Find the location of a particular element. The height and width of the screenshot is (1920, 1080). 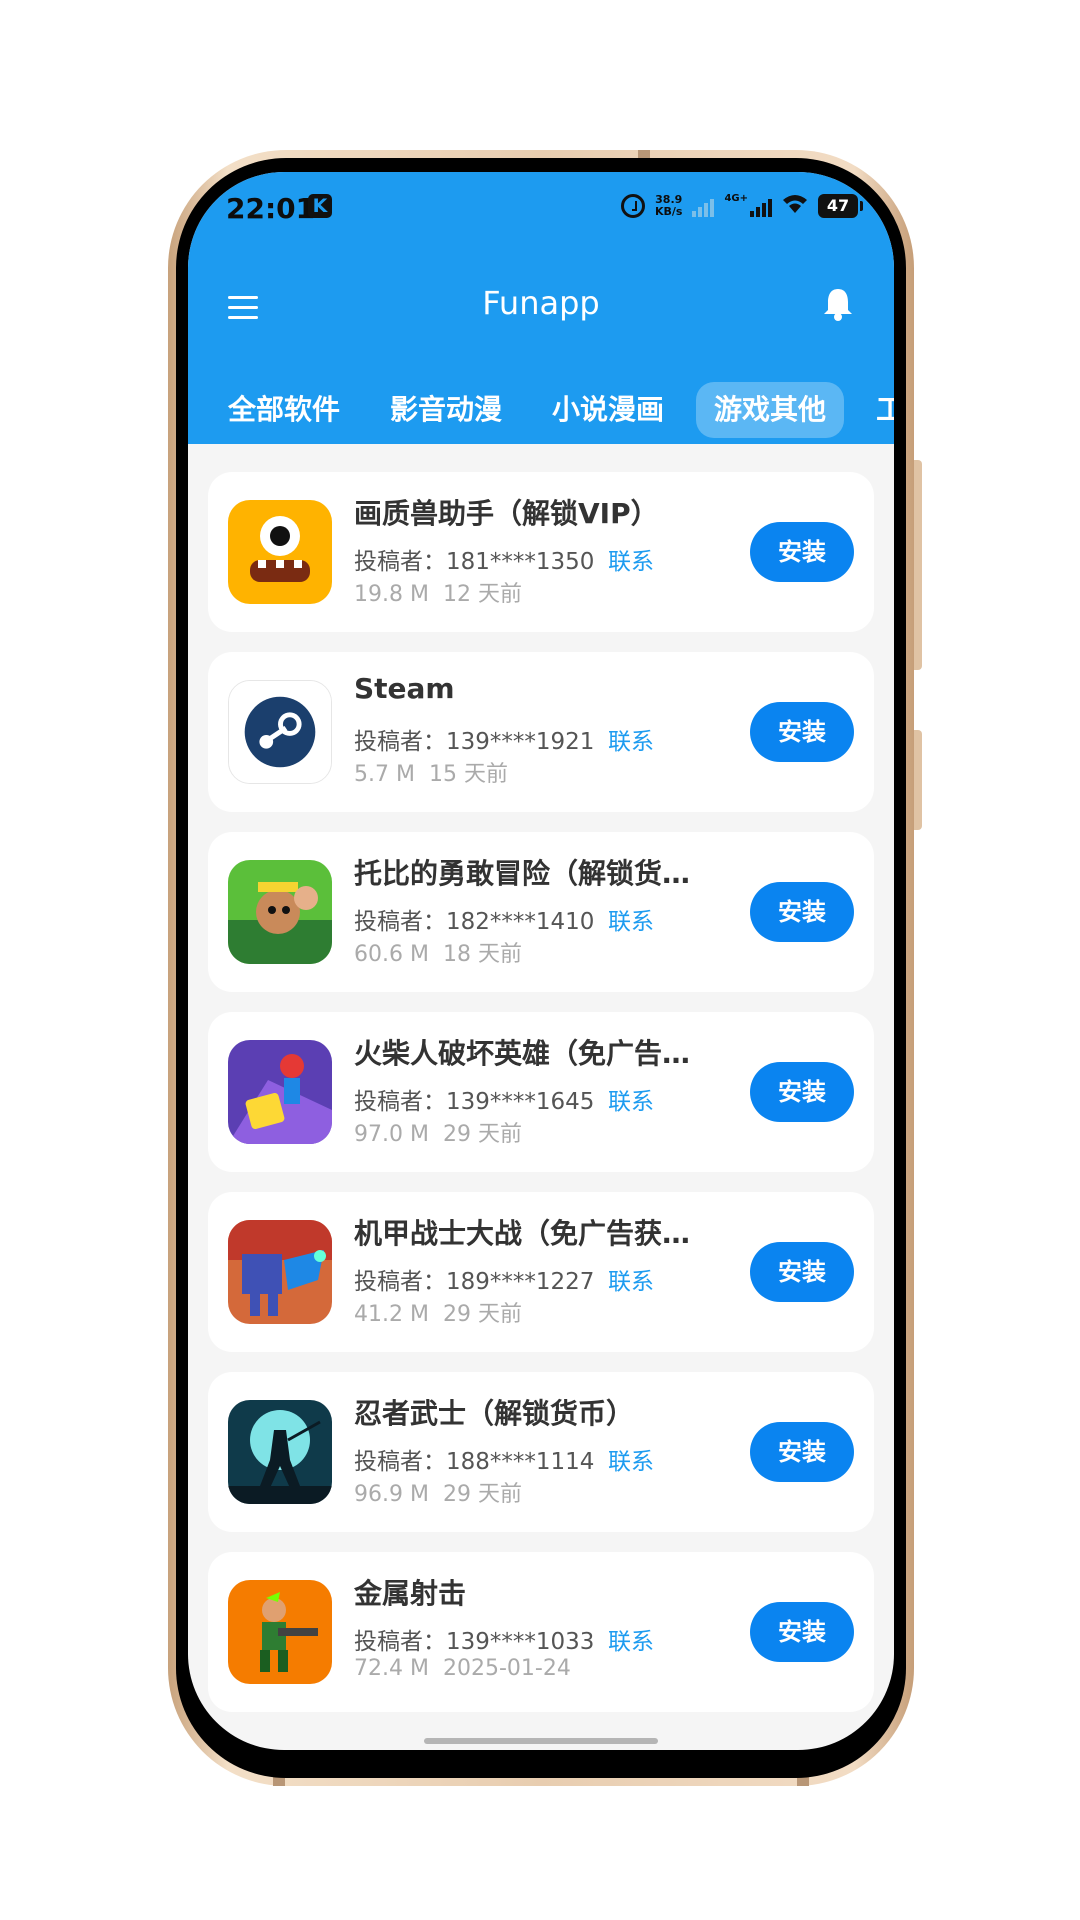

uploader: 投稿者：181****1350 is located at coordinates (474, 562).